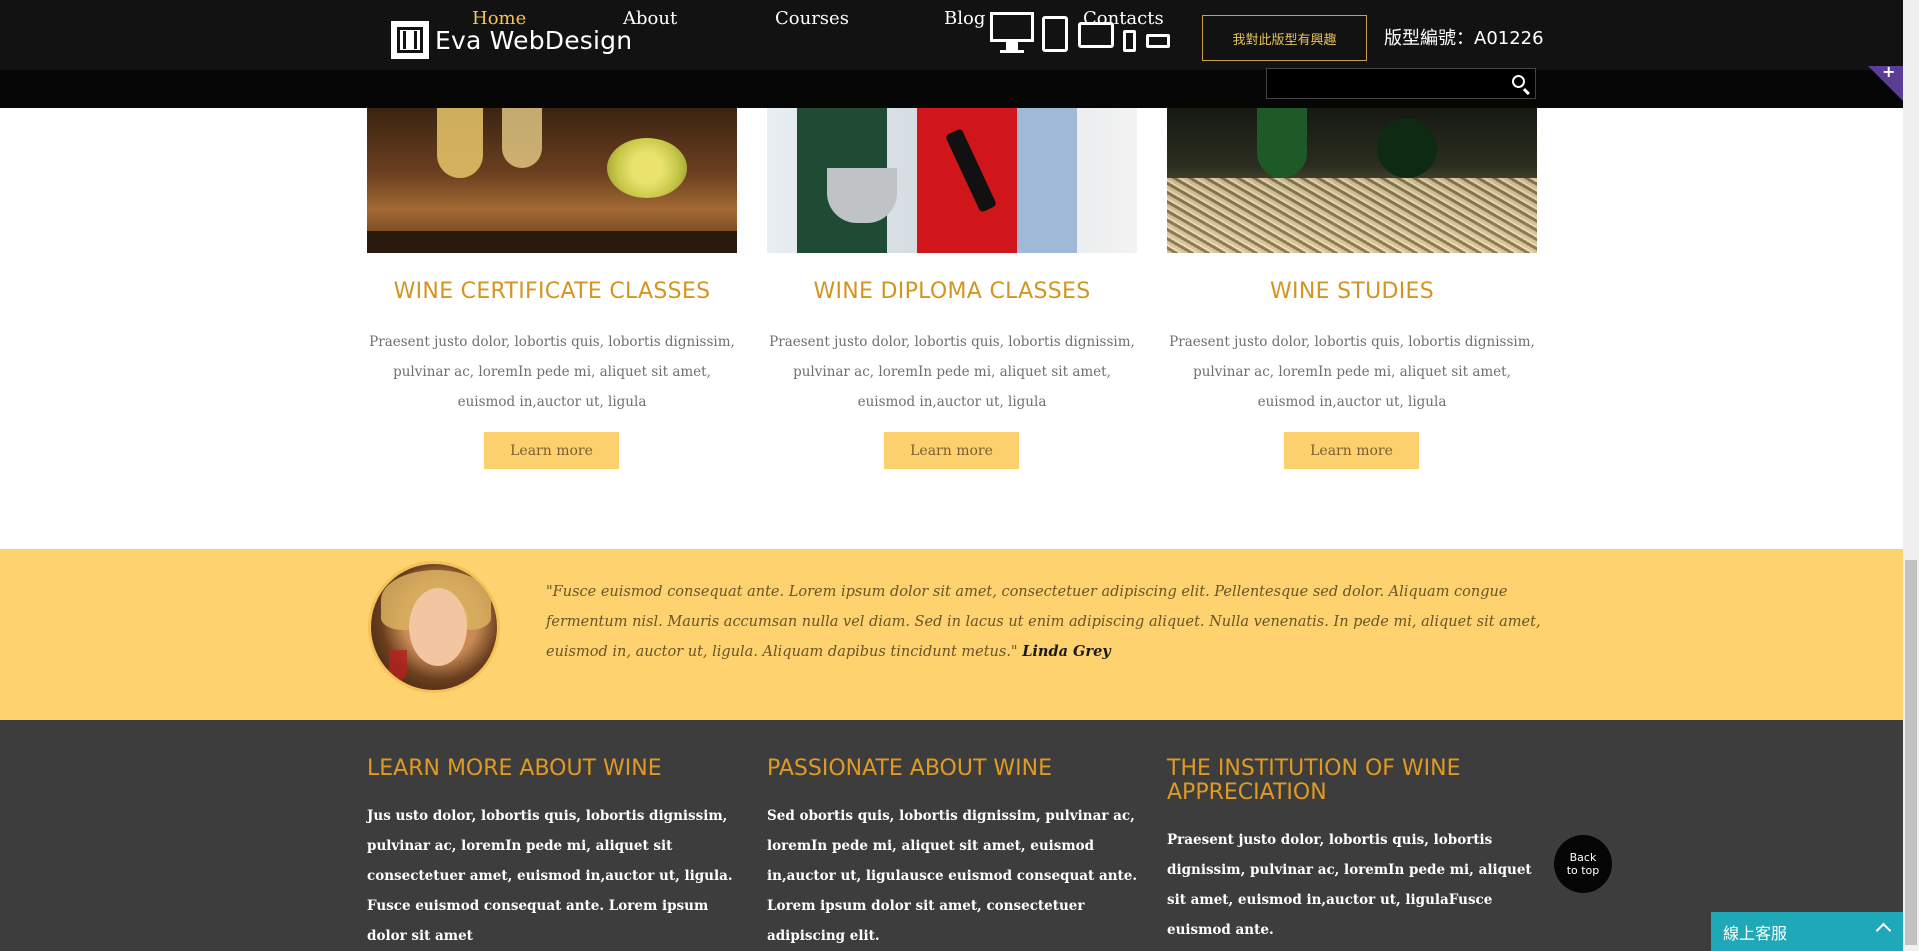 This screenshot has width=1919, height=951. Describe the element at coordinates (1047, 180) in the screenshot. I see `person-shirt-blue` at that location.